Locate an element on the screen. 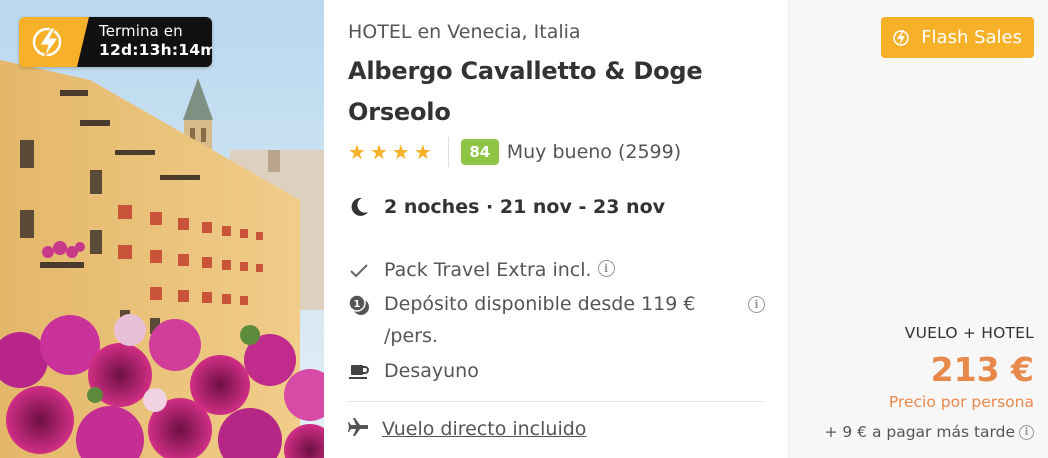 The height and width of the screenshot is (458, 1048). flight-info: Vuelo directo incluido is located at coordinates (467, 429).